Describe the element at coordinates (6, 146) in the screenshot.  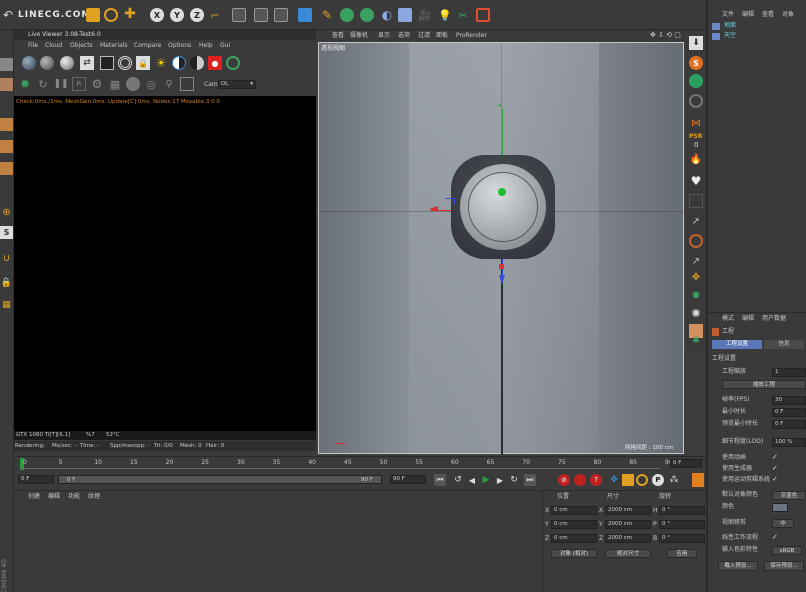
I see `edges-mode-icon` at that location.